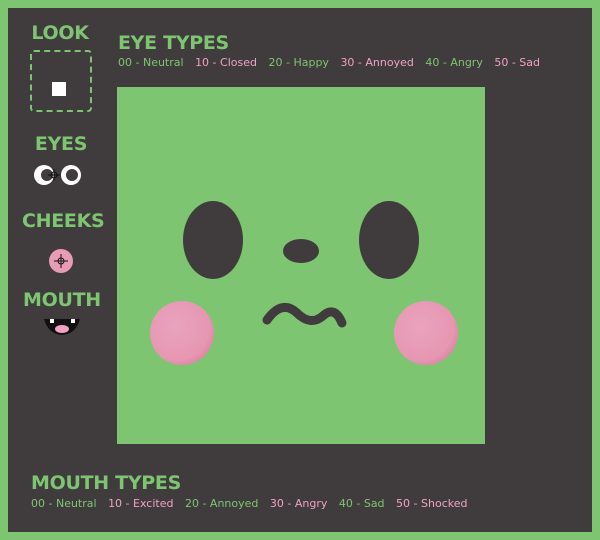 The image size is (600, 540). I want to click on mouth-type-item: 20 - Annoyed, so click(221, 503).